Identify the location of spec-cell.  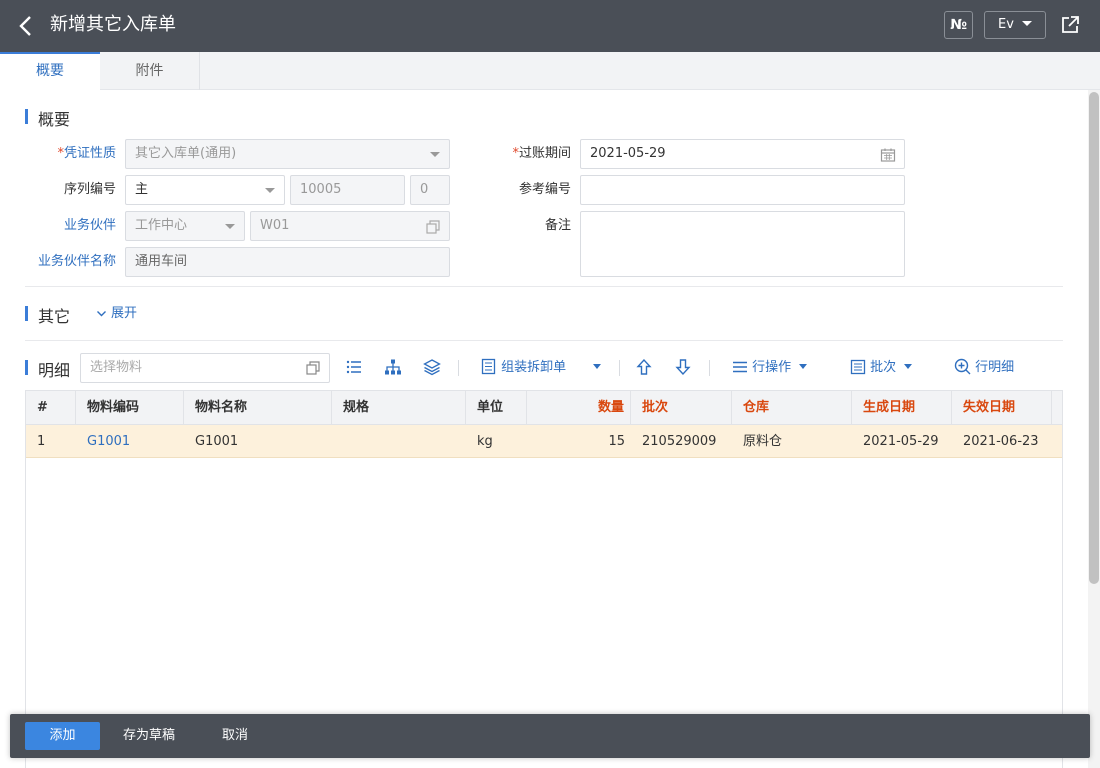
(399, 441).